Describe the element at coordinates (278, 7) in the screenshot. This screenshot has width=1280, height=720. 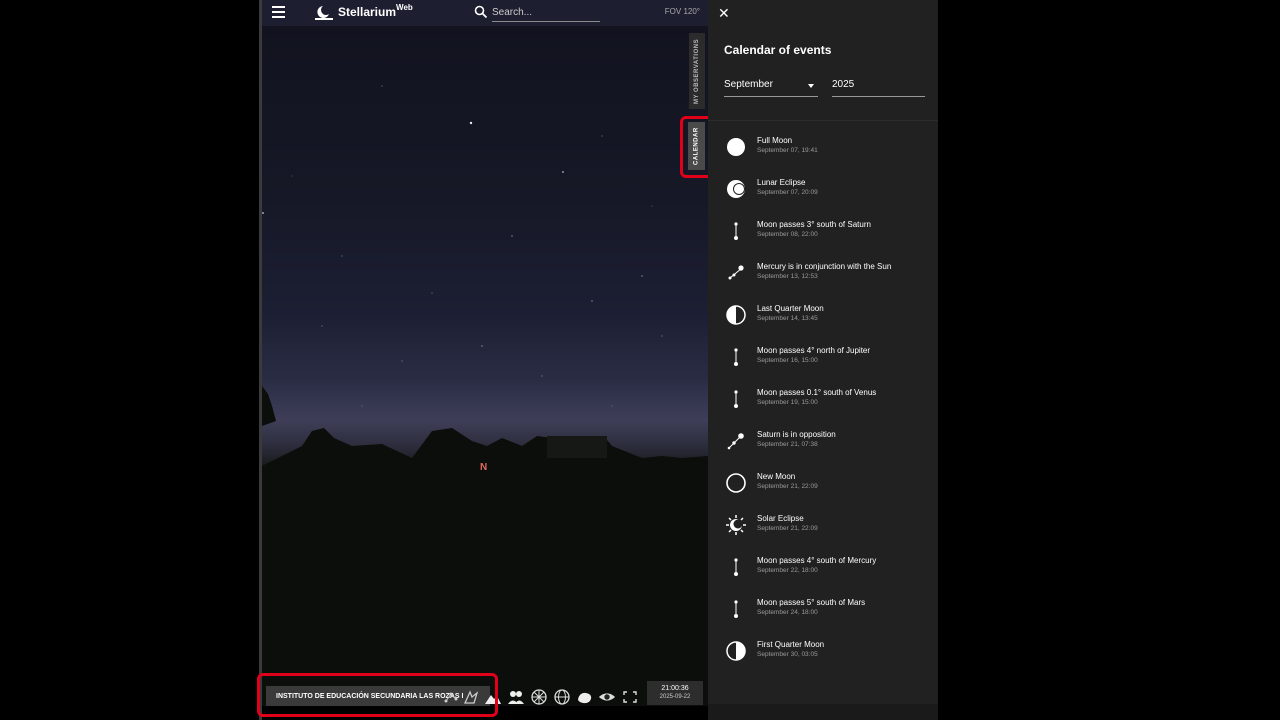
I see `menu-icon` at that location.